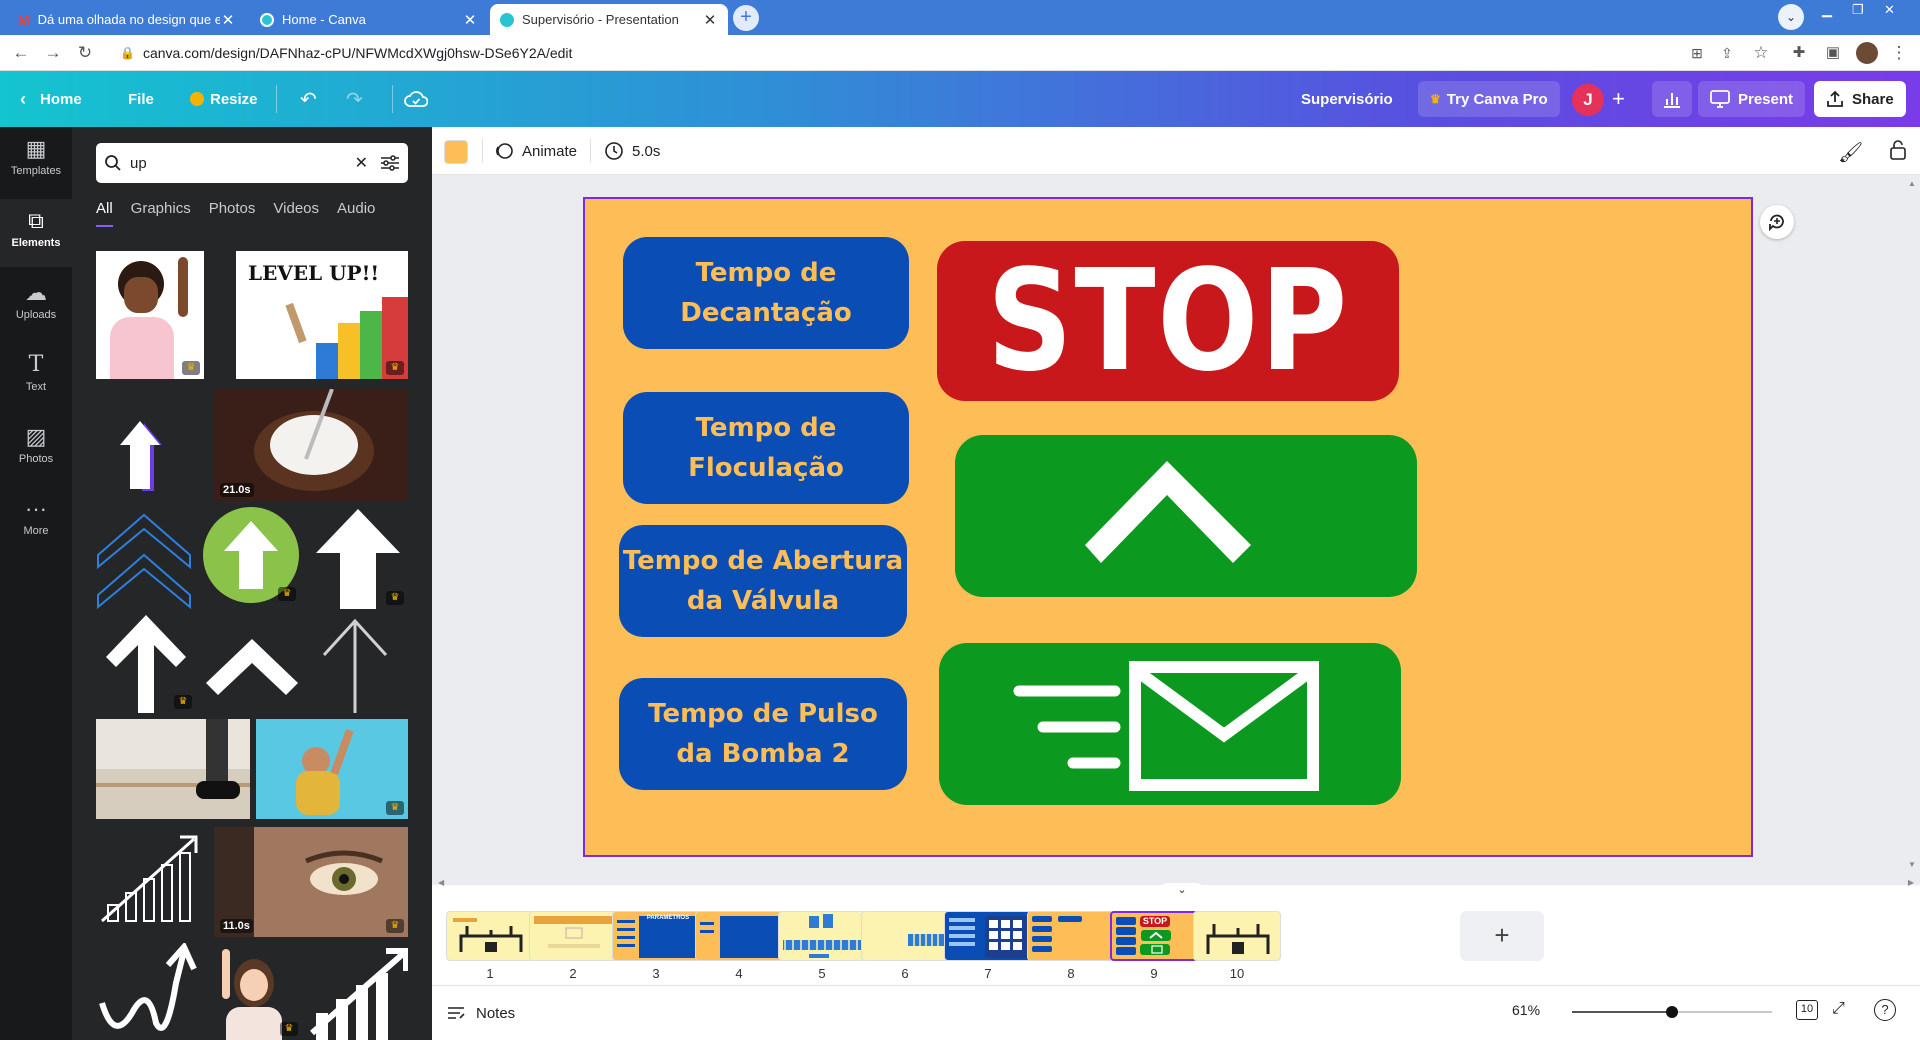 Image resolution: width=1920 pixels, height=1040 pixels. I want to click on stop-sign-box: STOP, so click(1168, 321).